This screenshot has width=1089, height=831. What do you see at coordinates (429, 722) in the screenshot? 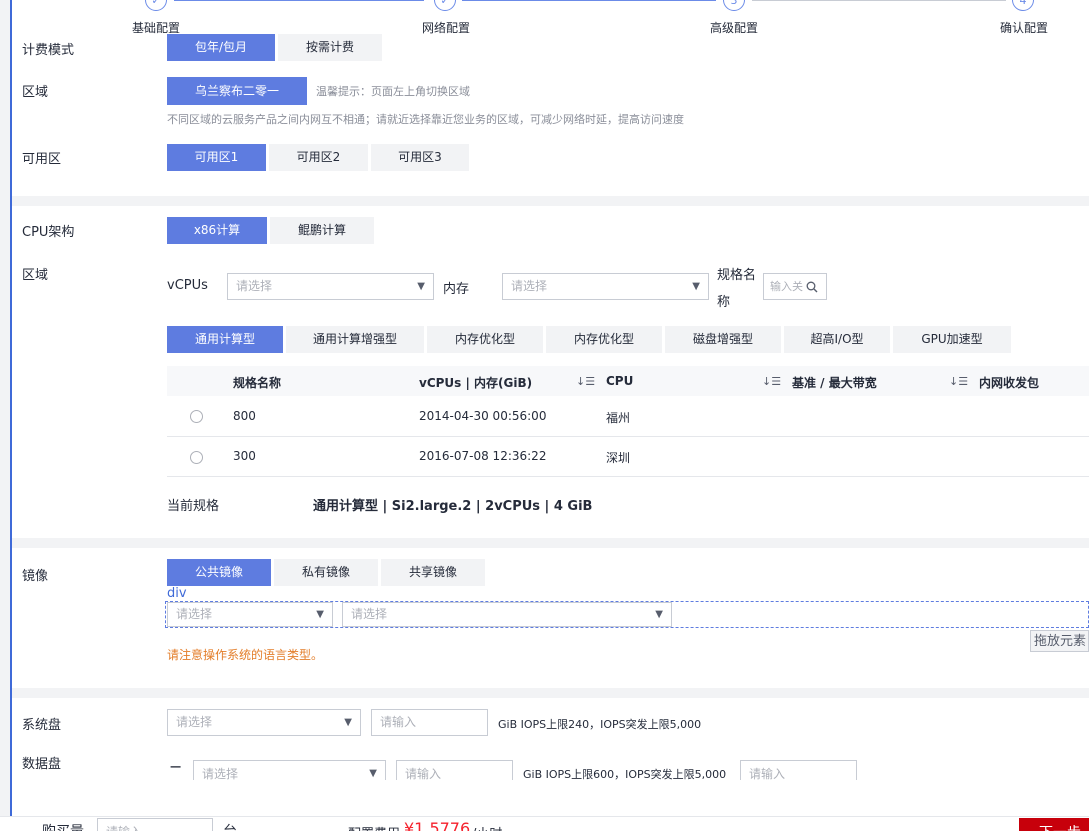
I see `system-disk-size-input: 请输入` at bounding box center [429, 722].